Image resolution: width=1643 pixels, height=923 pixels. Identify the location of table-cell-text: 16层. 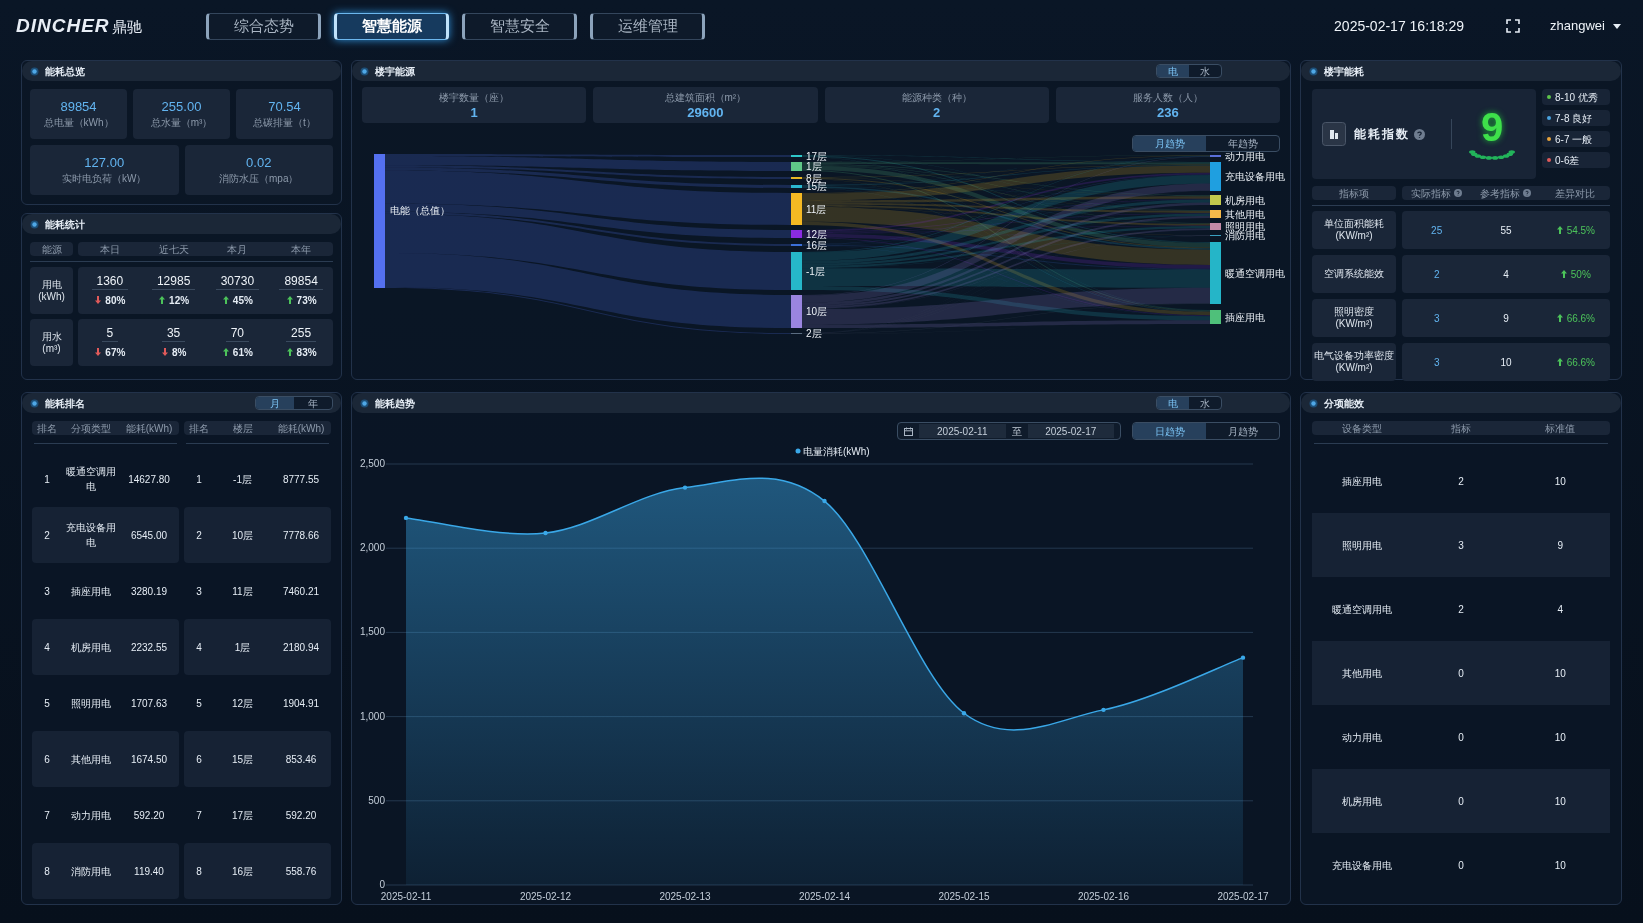
(242, 871).